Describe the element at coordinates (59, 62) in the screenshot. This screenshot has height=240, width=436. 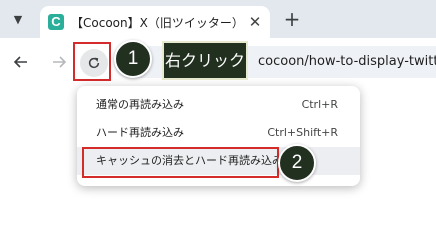
I see `forward-arrow-icon` at that location.